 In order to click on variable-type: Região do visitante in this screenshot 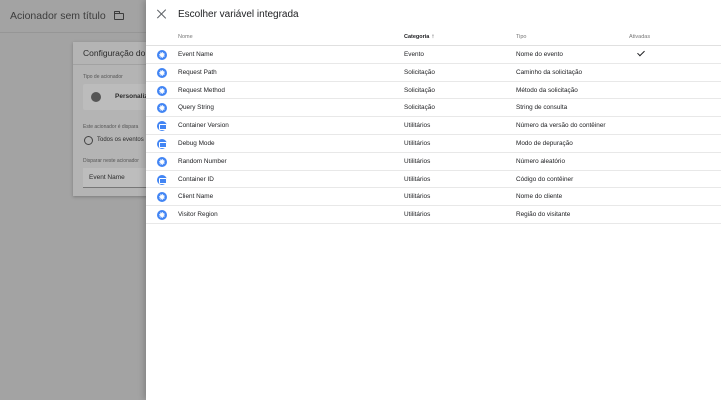, I will do `click(543, 215)`.